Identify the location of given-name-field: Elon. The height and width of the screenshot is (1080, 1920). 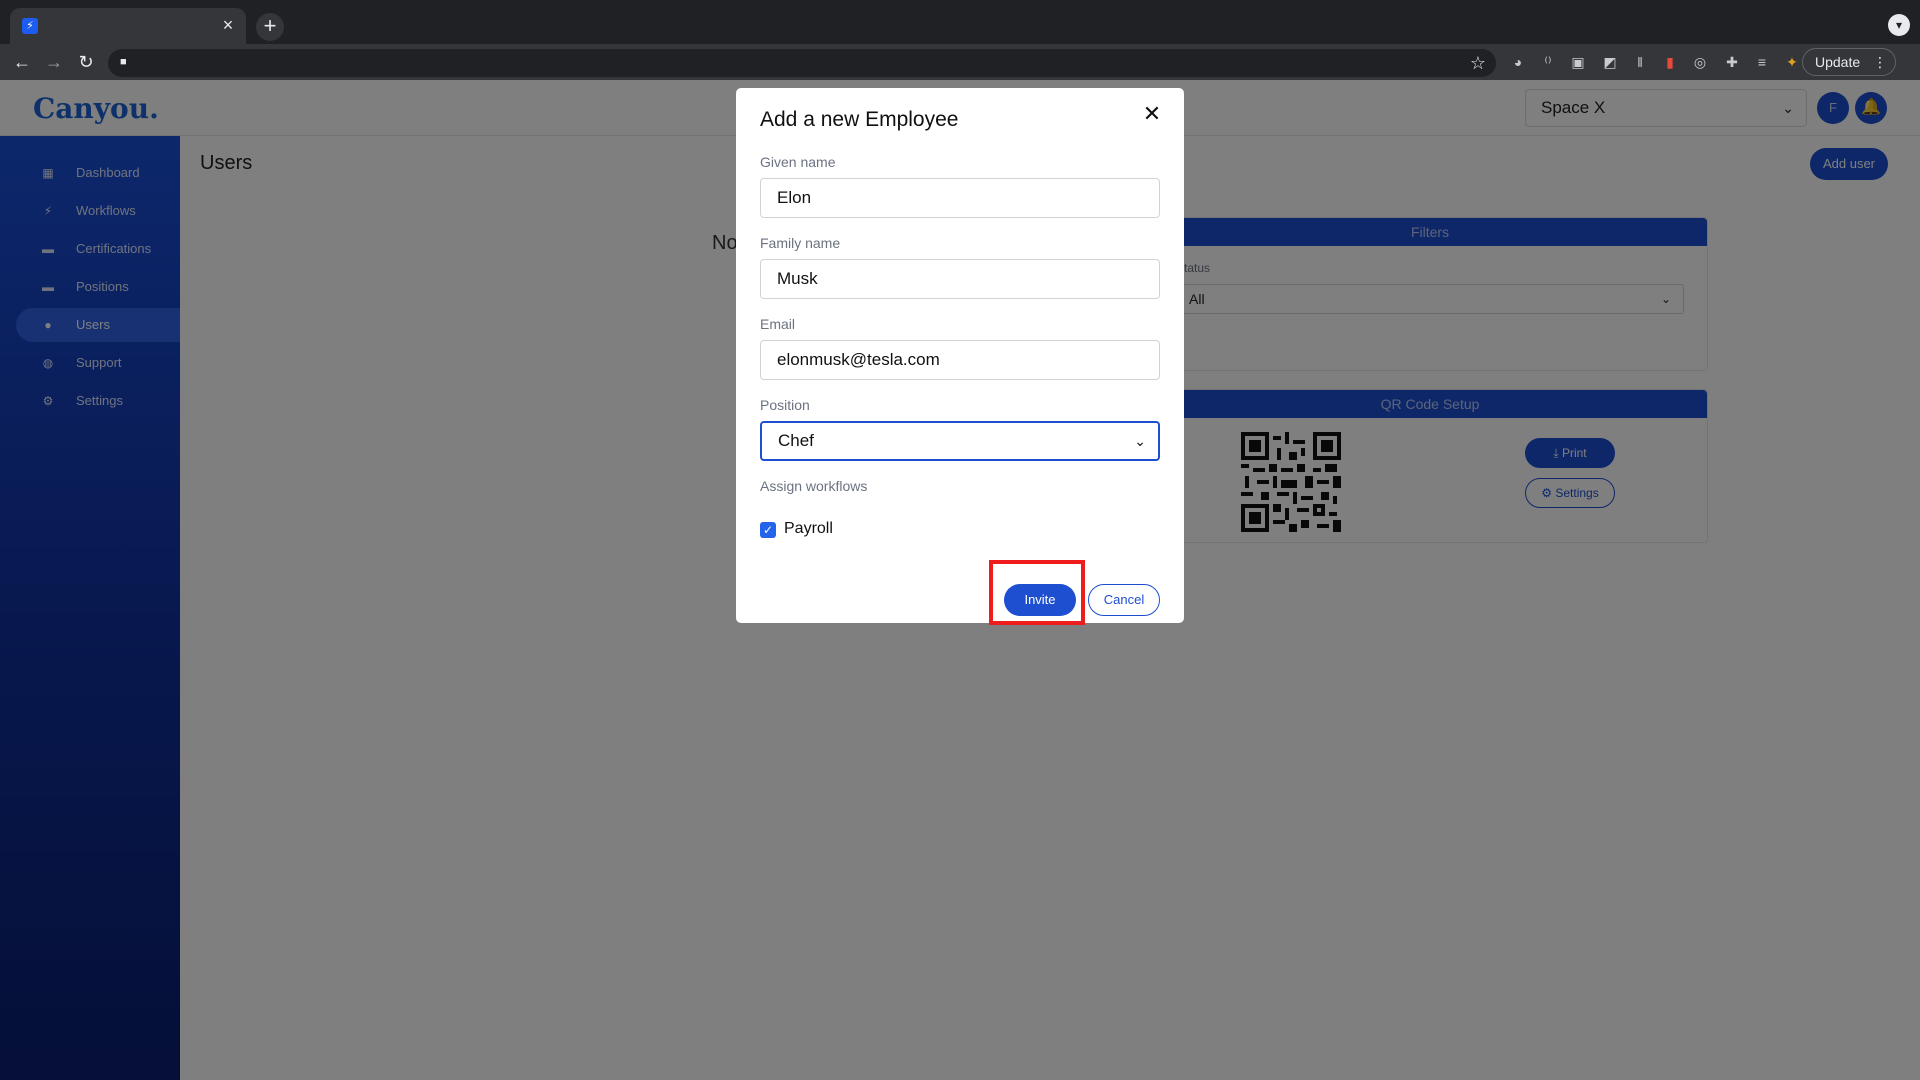
(960, 198).